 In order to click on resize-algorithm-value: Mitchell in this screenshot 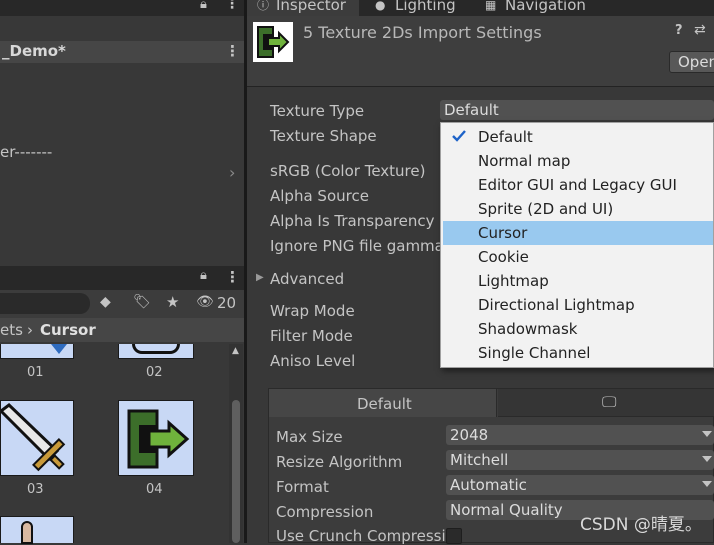, I will do `click(479, 460)`.